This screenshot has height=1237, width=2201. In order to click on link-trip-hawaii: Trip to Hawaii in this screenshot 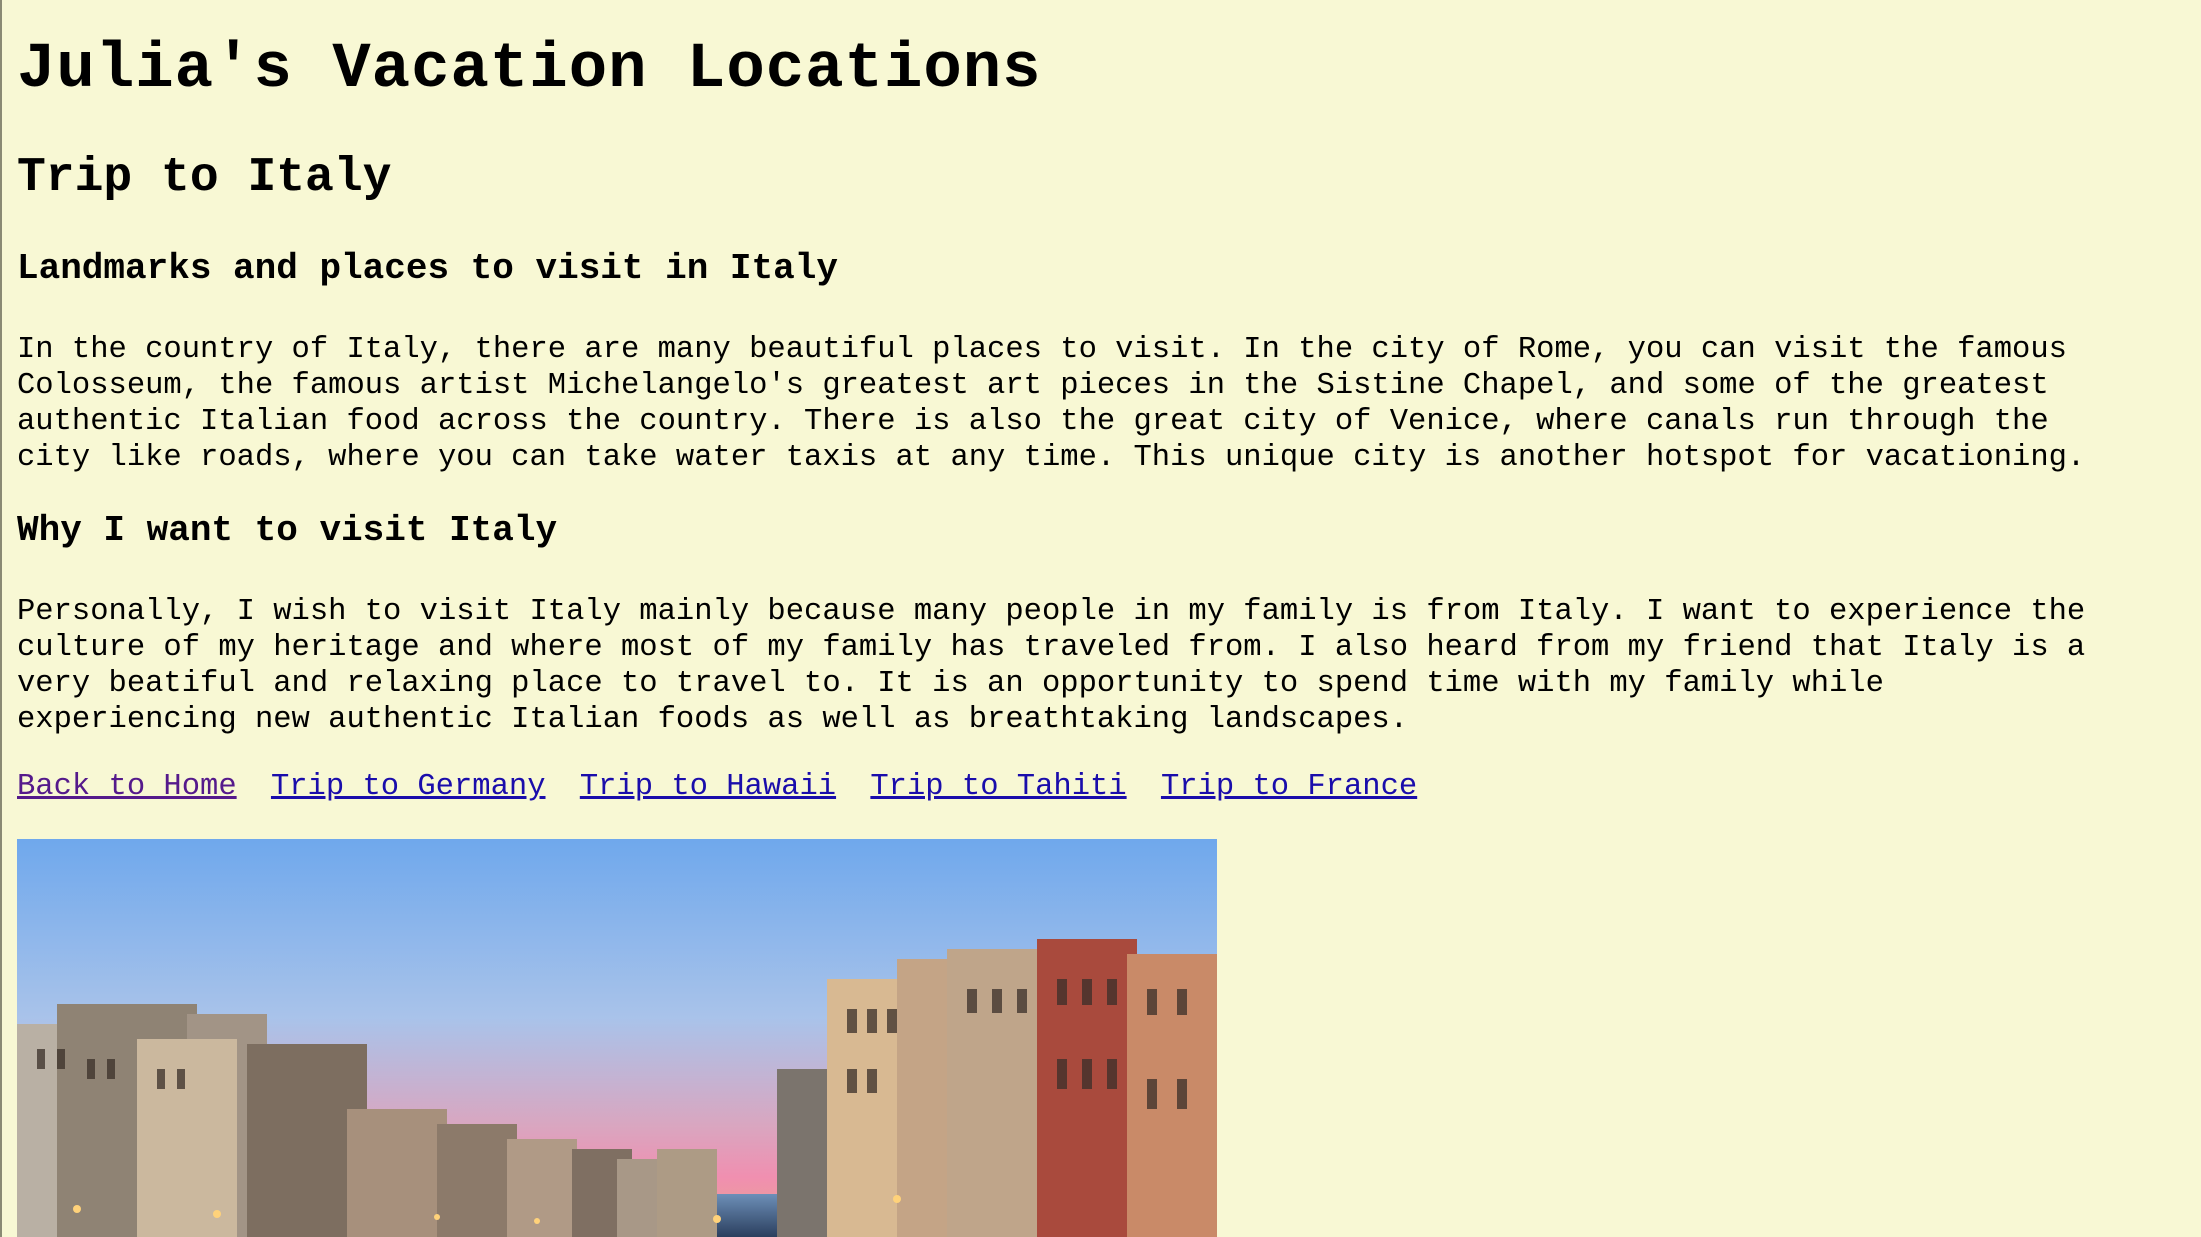, I will do `click(708, 787)`.